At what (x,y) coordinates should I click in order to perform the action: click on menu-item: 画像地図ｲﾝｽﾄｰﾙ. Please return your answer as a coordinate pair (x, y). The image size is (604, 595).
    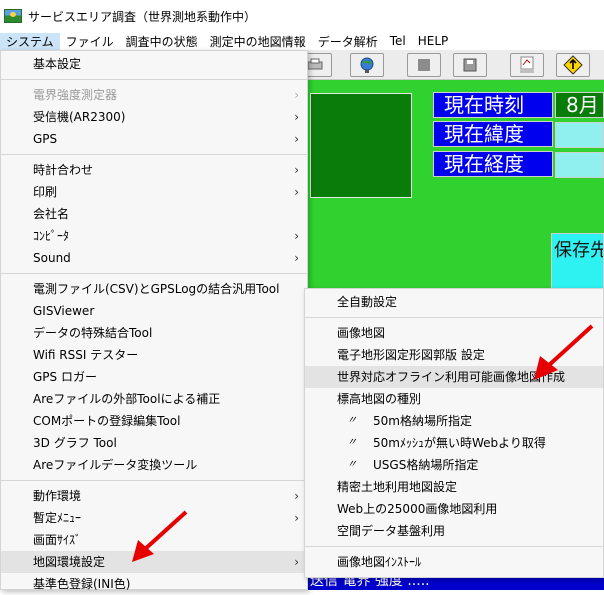
    Looking at the image, I should click on (454, 562).